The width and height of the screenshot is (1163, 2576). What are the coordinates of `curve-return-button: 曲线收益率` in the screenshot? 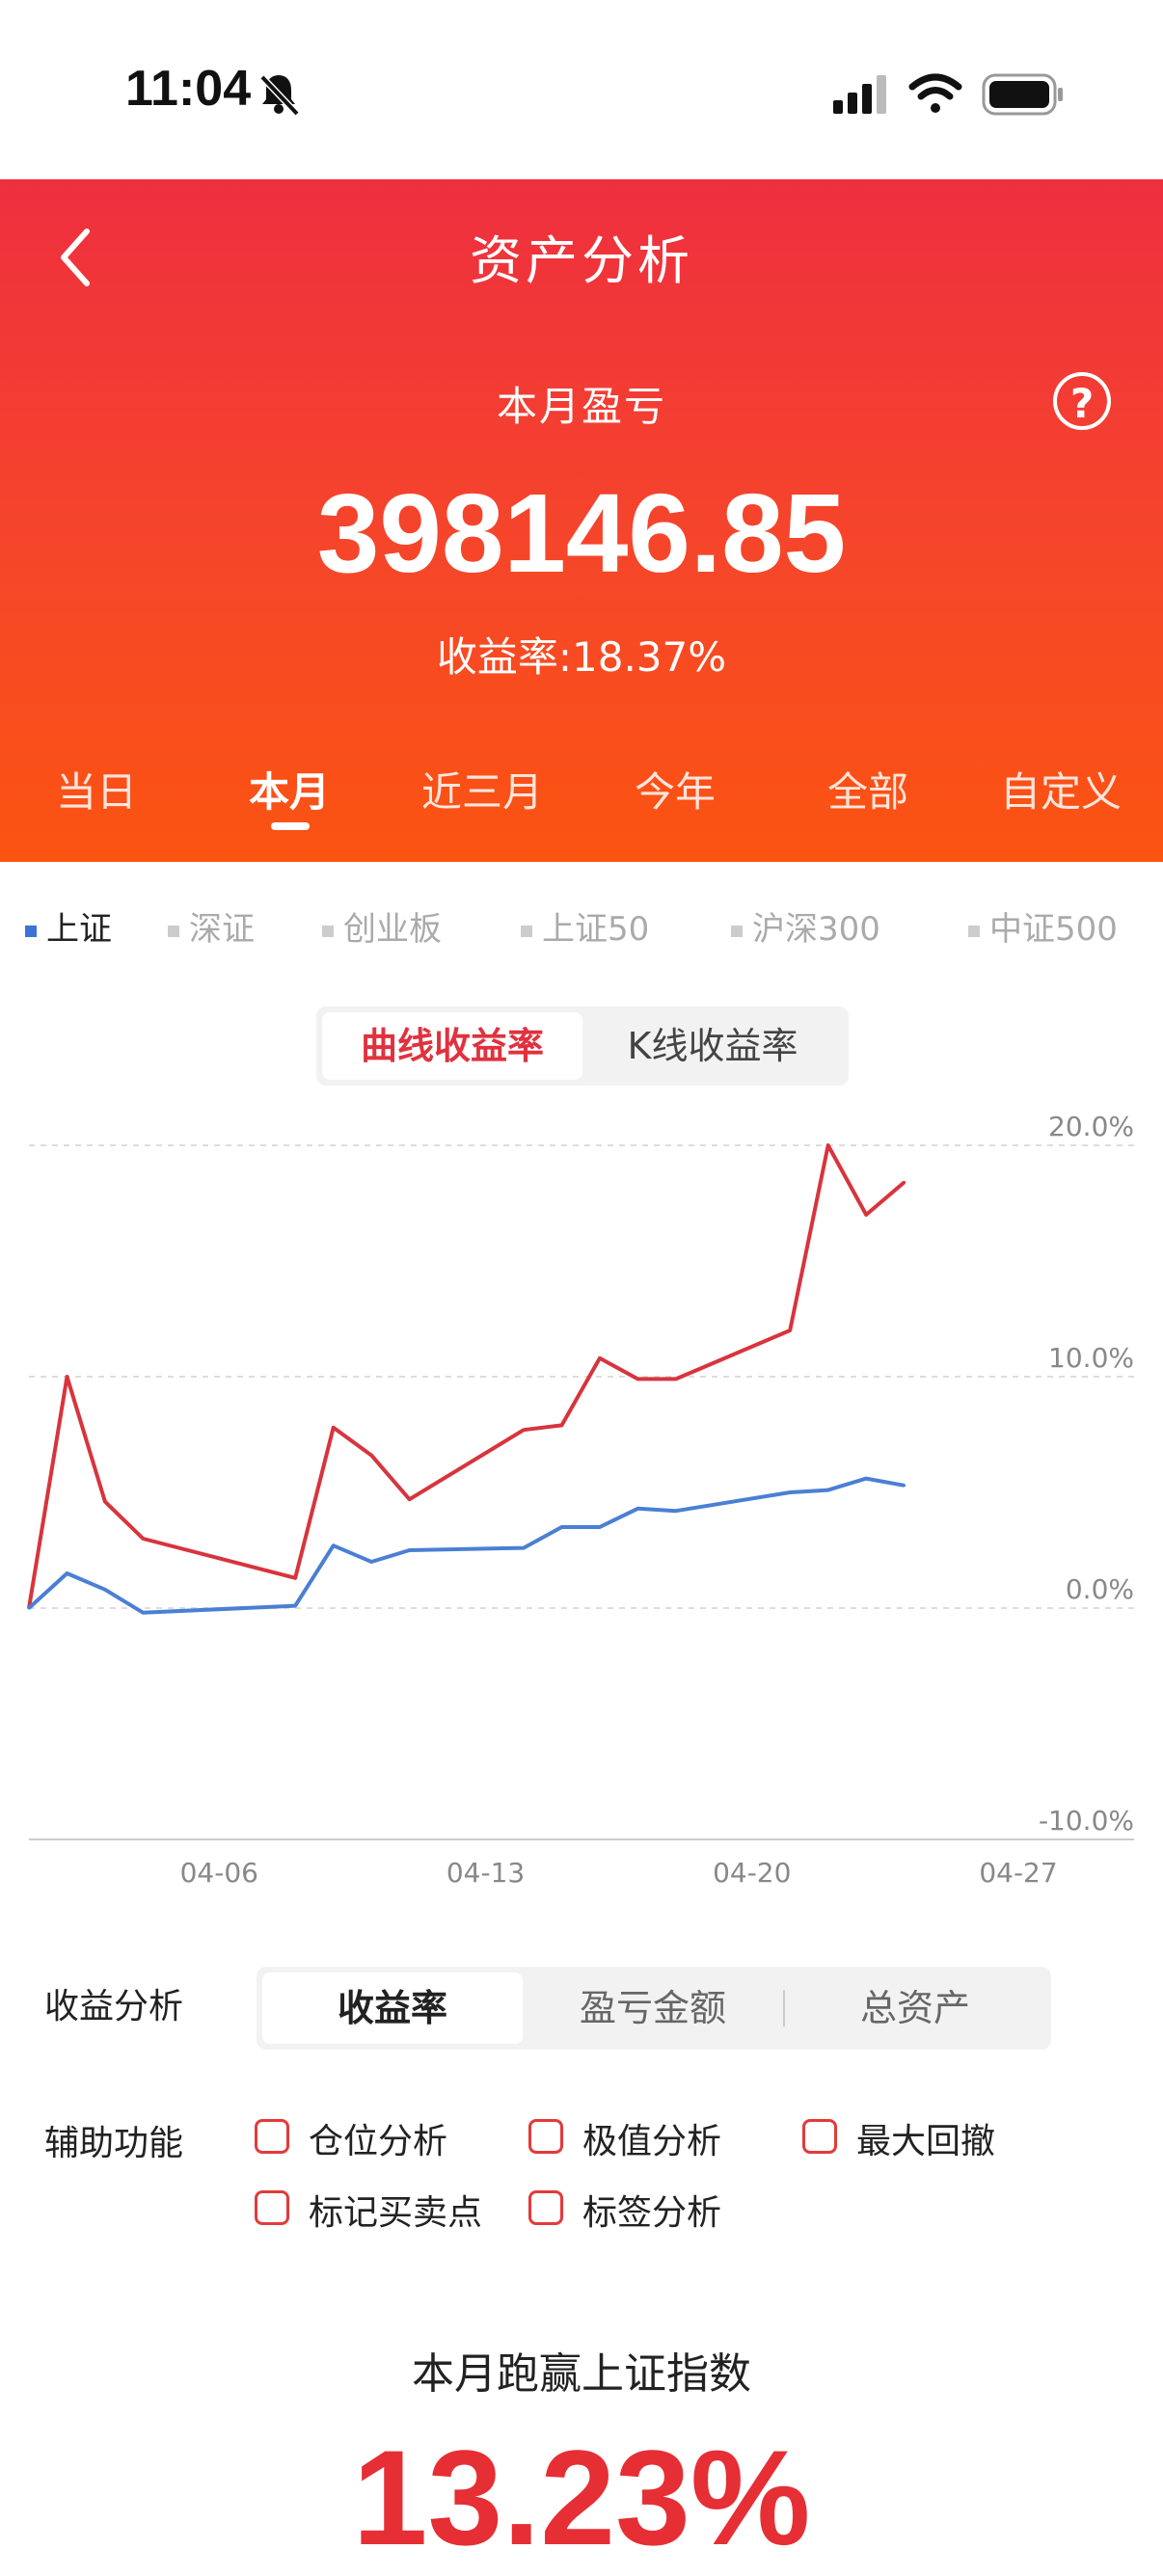 It's located at (452, 1046).